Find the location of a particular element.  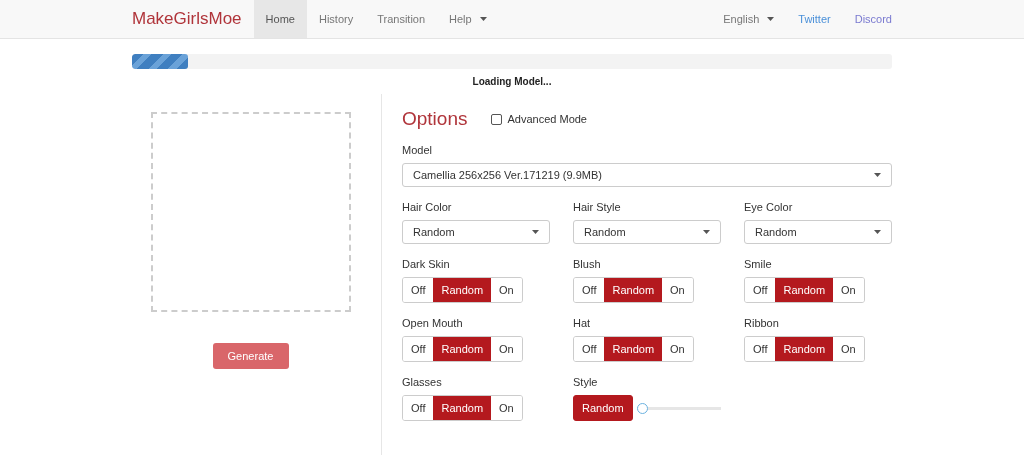

field-label: Hair Style is located at coordinates (597, 207).